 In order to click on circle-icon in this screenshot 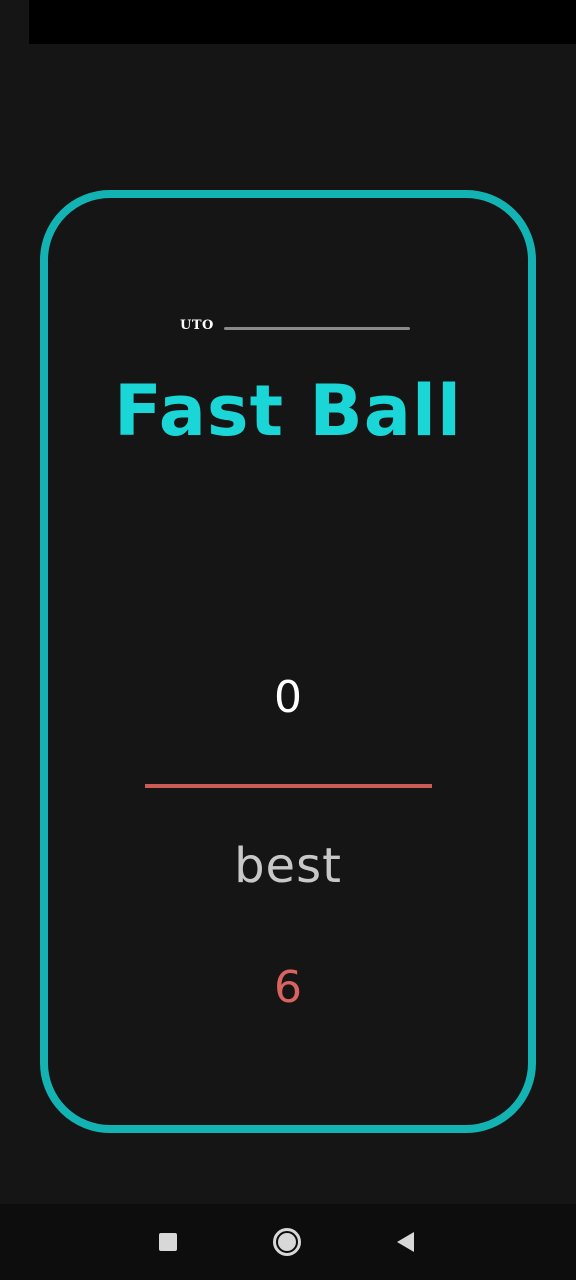, I will do `click(287, 1242)`.